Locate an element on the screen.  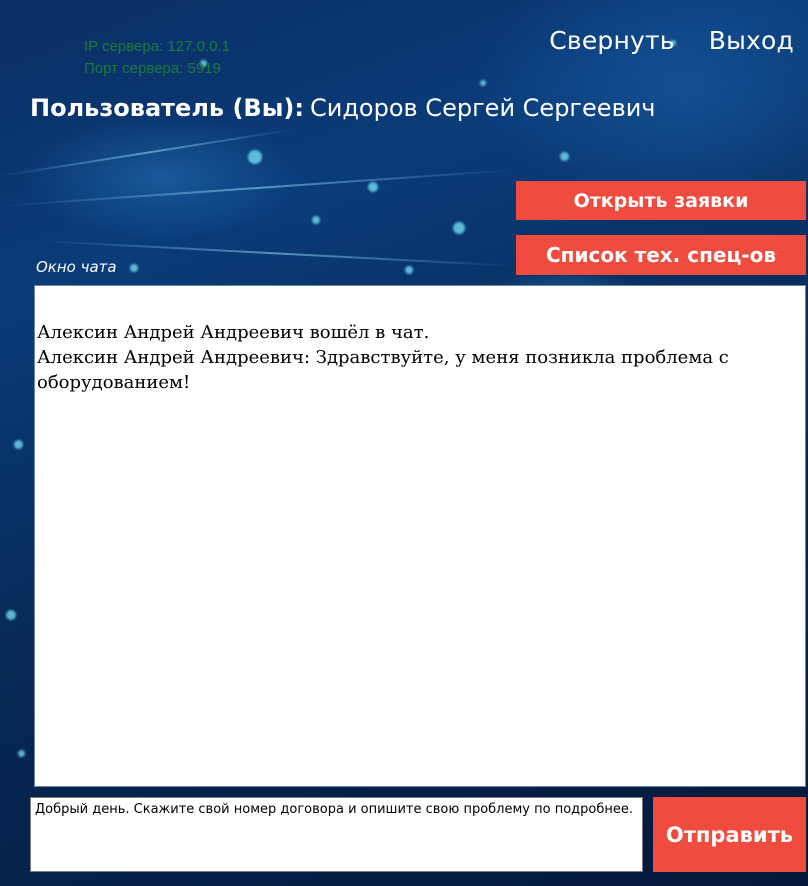
window-actions: Свернуть Выход is located at coordinates (671, 40).